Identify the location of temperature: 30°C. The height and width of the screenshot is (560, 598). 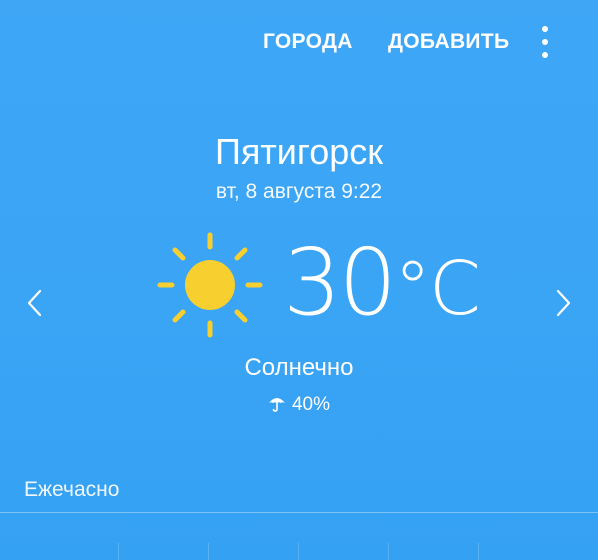
(382, 286).